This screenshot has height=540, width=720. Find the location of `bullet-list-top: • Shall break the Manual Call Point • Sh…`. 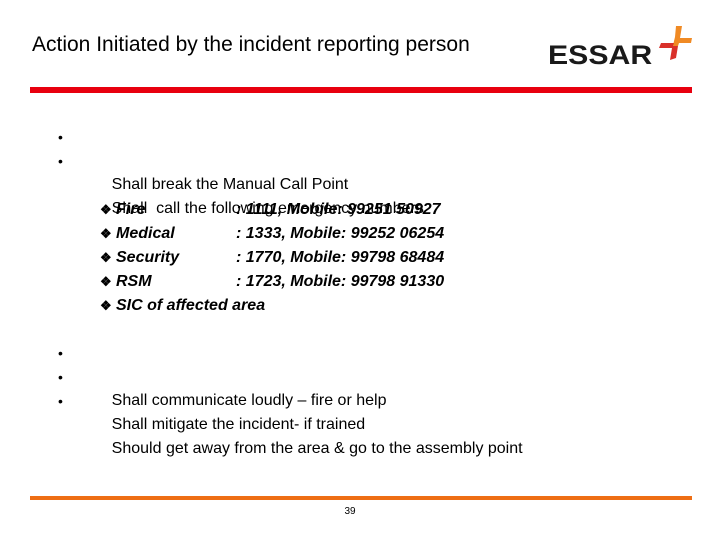

bullet-list-top: • Shall break the Manual Call Point • Sh… is located at coordinates (241, 171).